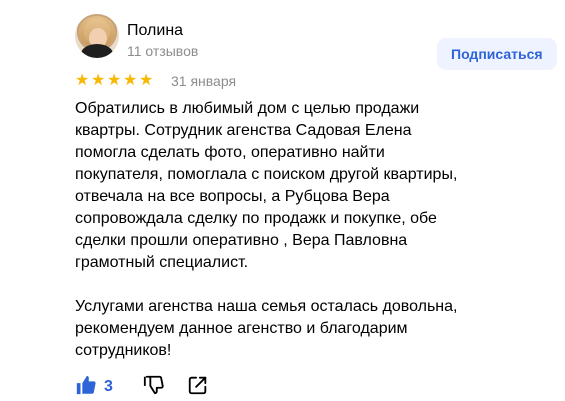  I want to click on author-reviews-count: 11 отзывов, so click(163, 51).